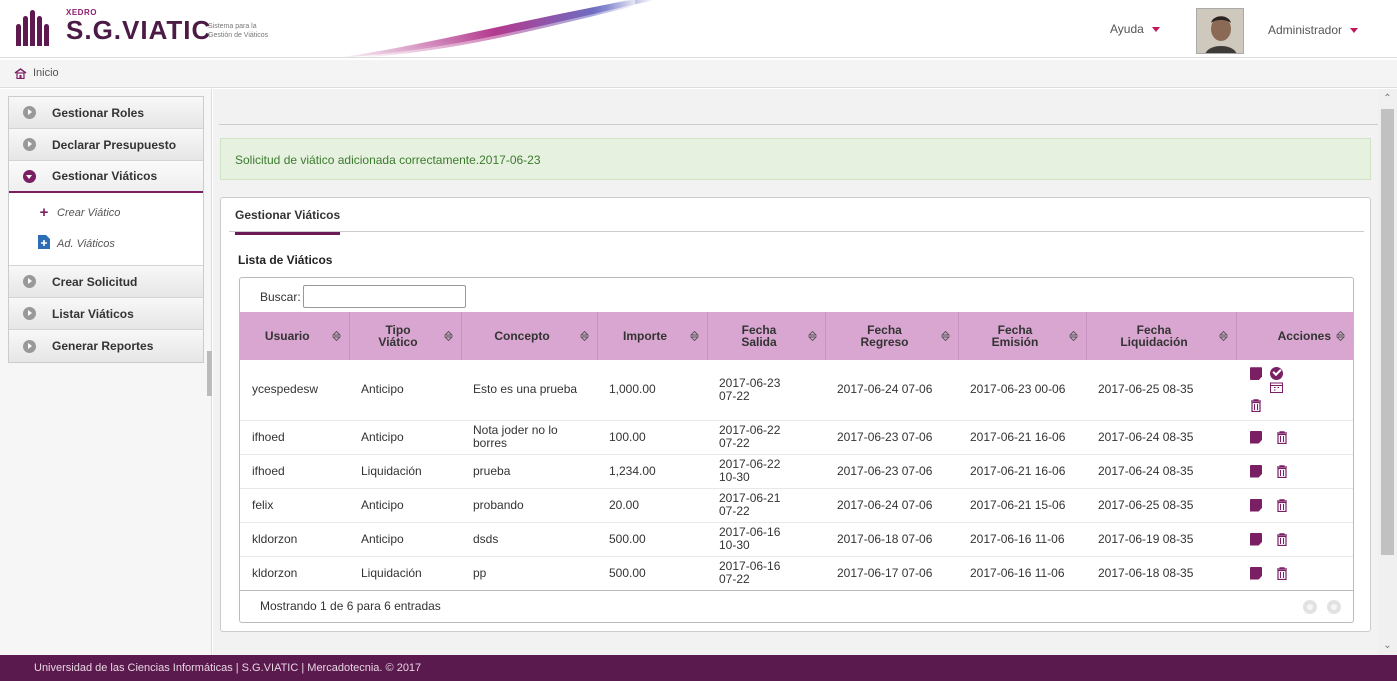  What do you see at coordinates (275, 538) in the screenshot?
I see `cell-usuario: kldorzon` at bounding box center [275, 538].